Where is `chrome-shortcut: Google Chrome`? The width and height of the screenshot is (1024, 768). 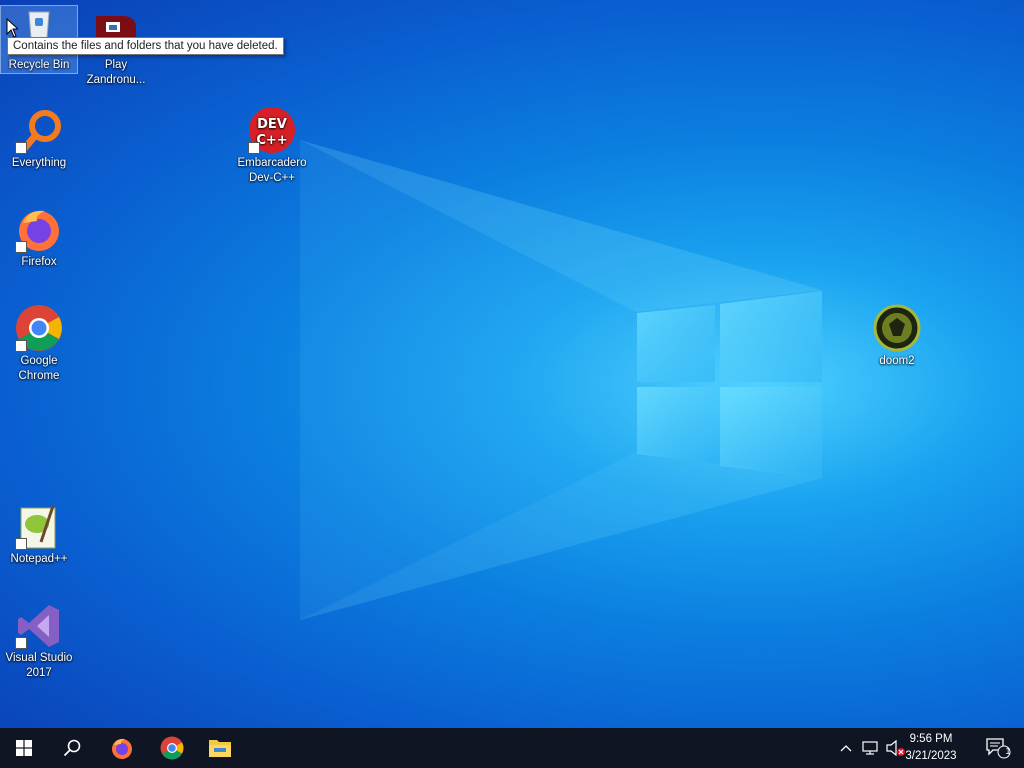 chrome-shortcut: Google Chrome is located at coordinates (39, 342).